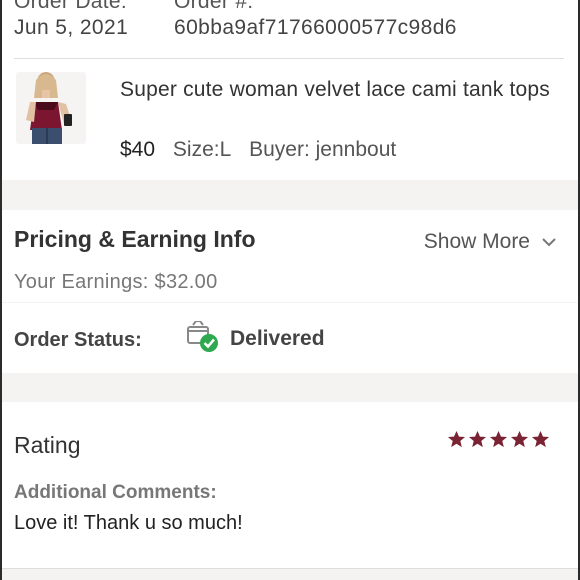 Image resolution: width=580 pixels, height=580 pixels. I want to click on show-more-button: Show More, so click(490, 242).